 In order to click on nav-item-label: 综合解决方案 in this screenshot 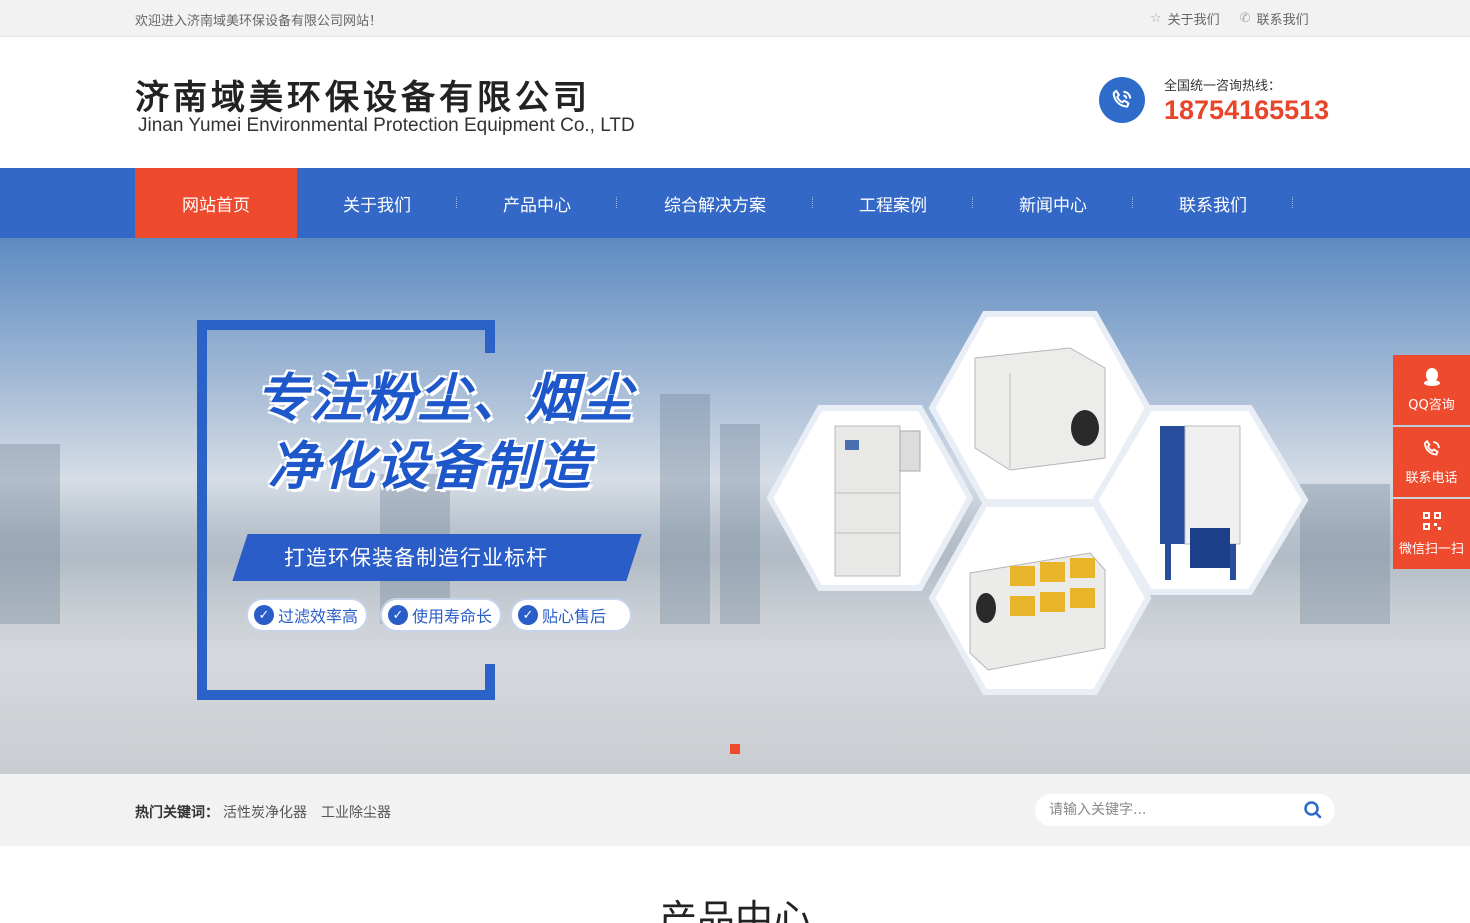, I will do `click(715, 205)`.